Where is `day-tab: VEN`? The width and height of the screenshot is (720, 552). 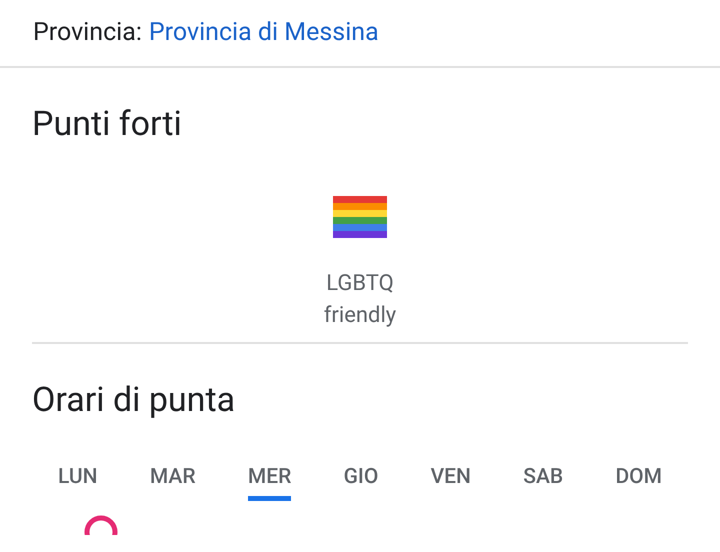
day-tab: VEN is located at coordinates (450, 482).